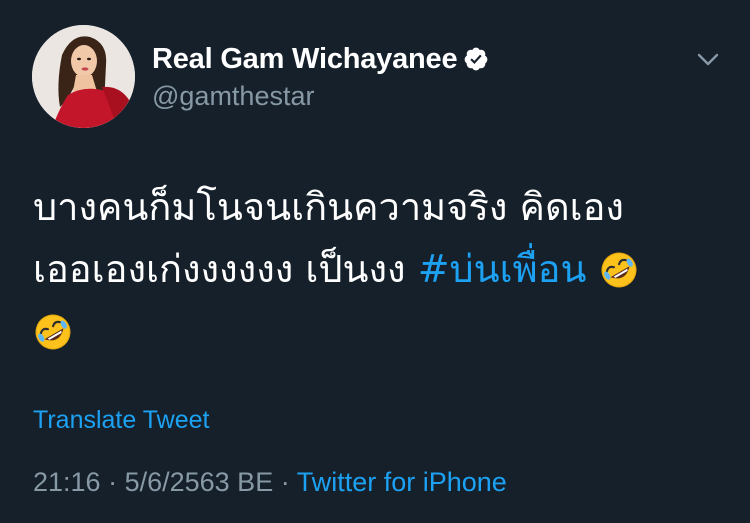  Describe the element at coordinates (305, 59) in the screenshot. I see `display-name-text: Real Gam Wichayanee` at that location.